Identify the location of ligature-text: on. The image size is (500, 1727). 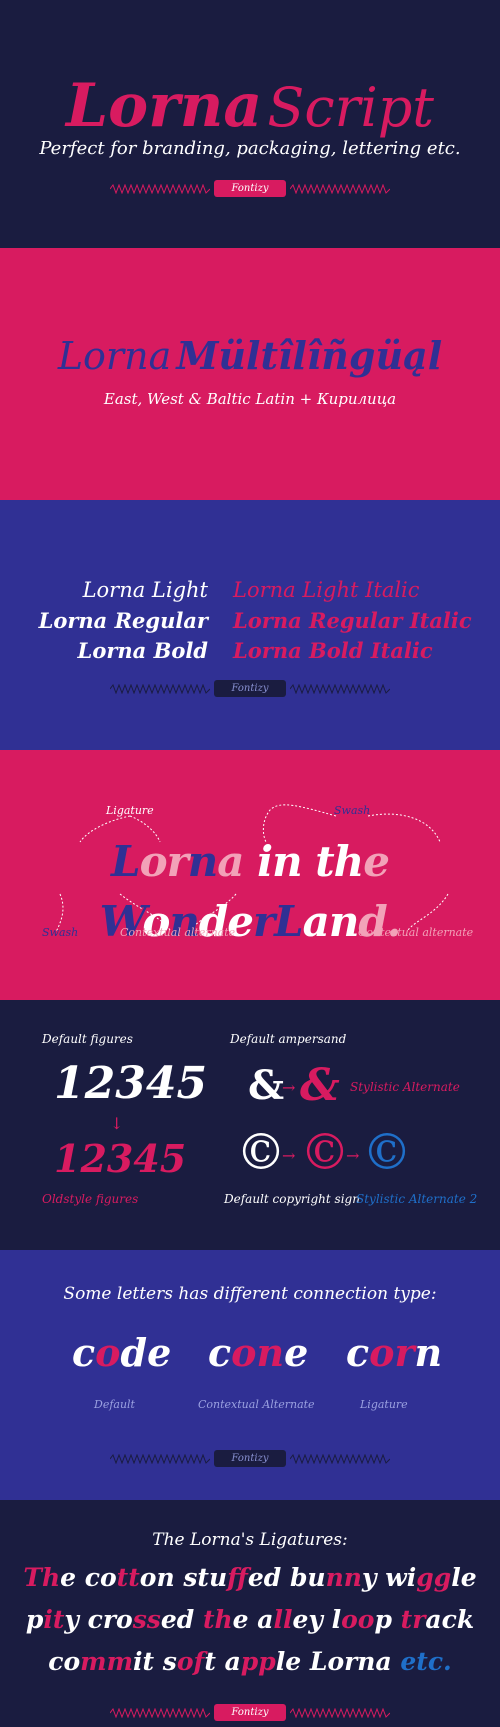
(161, 1577).